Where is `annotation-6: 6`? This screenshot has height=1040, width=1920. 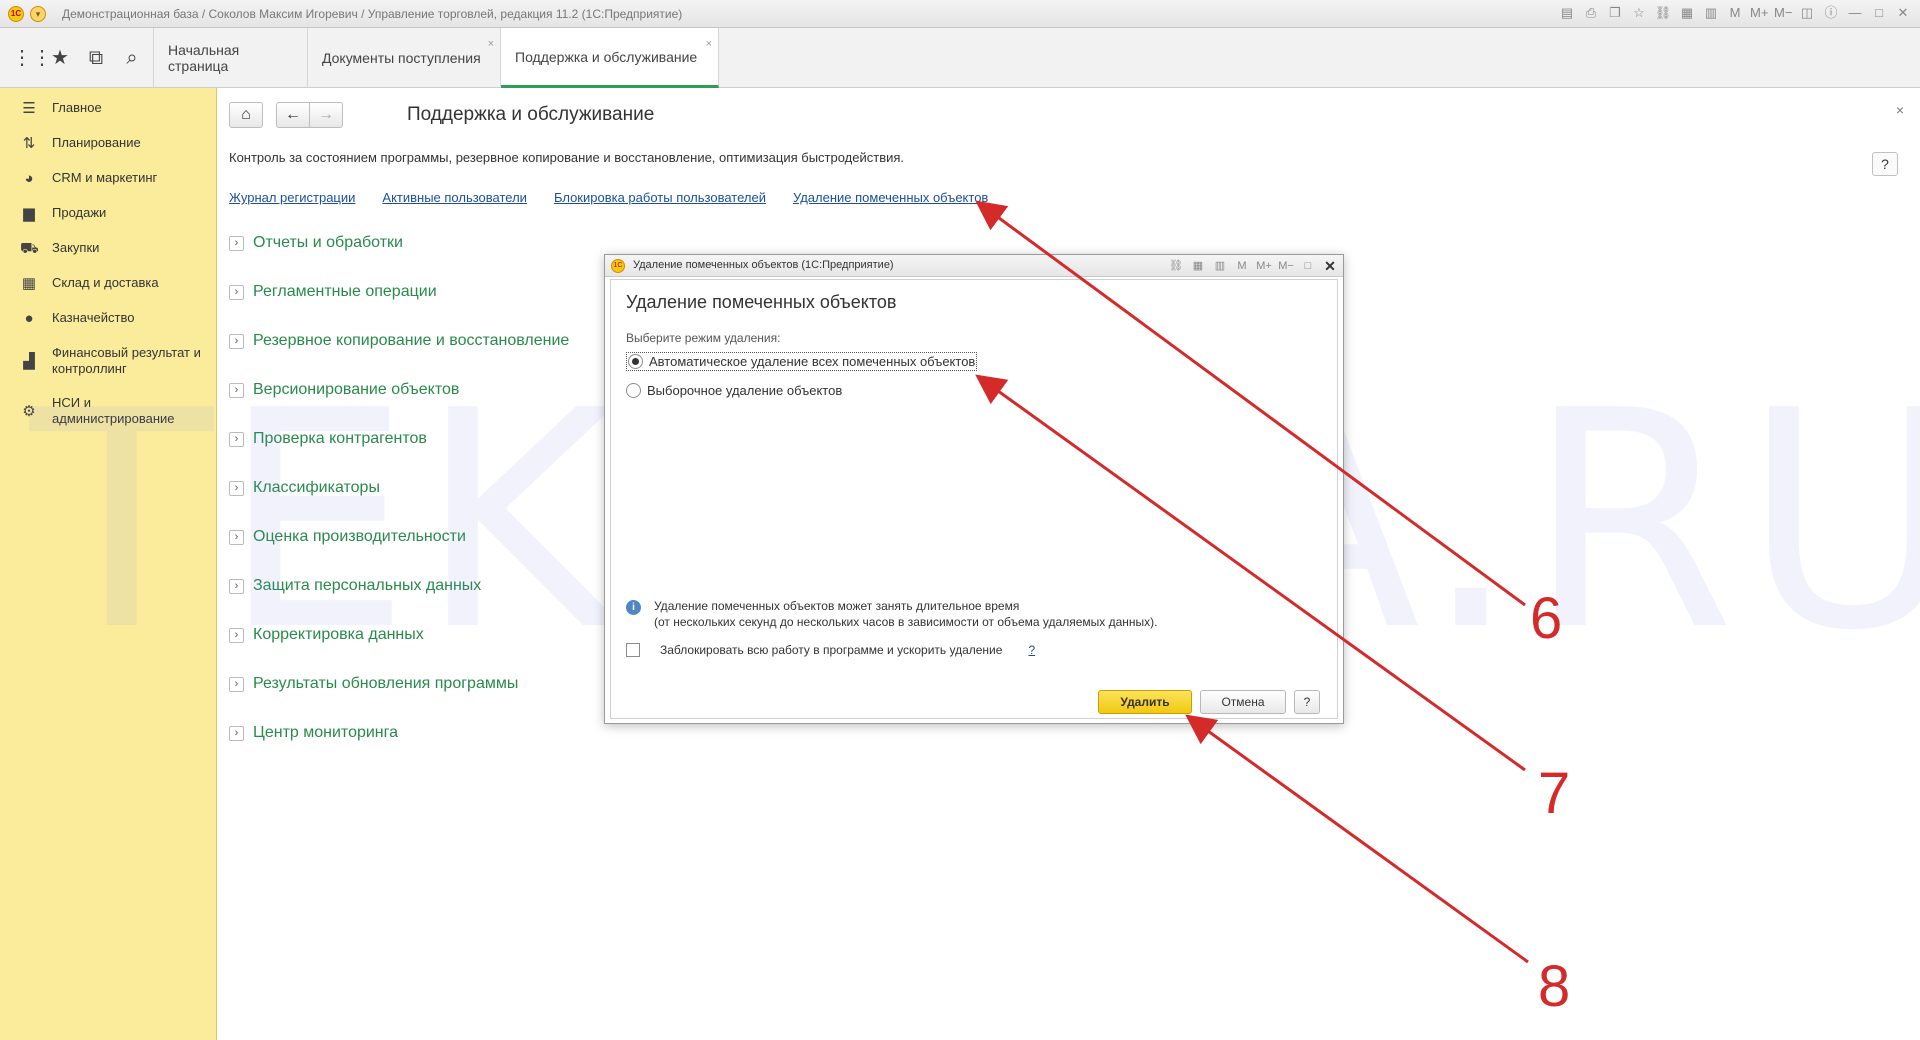 annotation-6: 6 is located at coordinates (1546, 618).